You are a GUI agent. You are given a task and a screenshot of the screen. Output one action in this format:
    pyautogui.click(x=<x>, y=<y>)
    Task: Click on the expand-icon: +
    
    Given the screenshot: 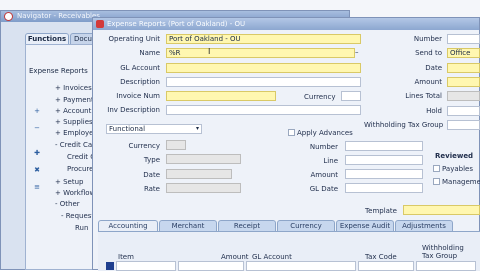 What is the action you would take?
    pyautogui.click(x=37, y=111)
    